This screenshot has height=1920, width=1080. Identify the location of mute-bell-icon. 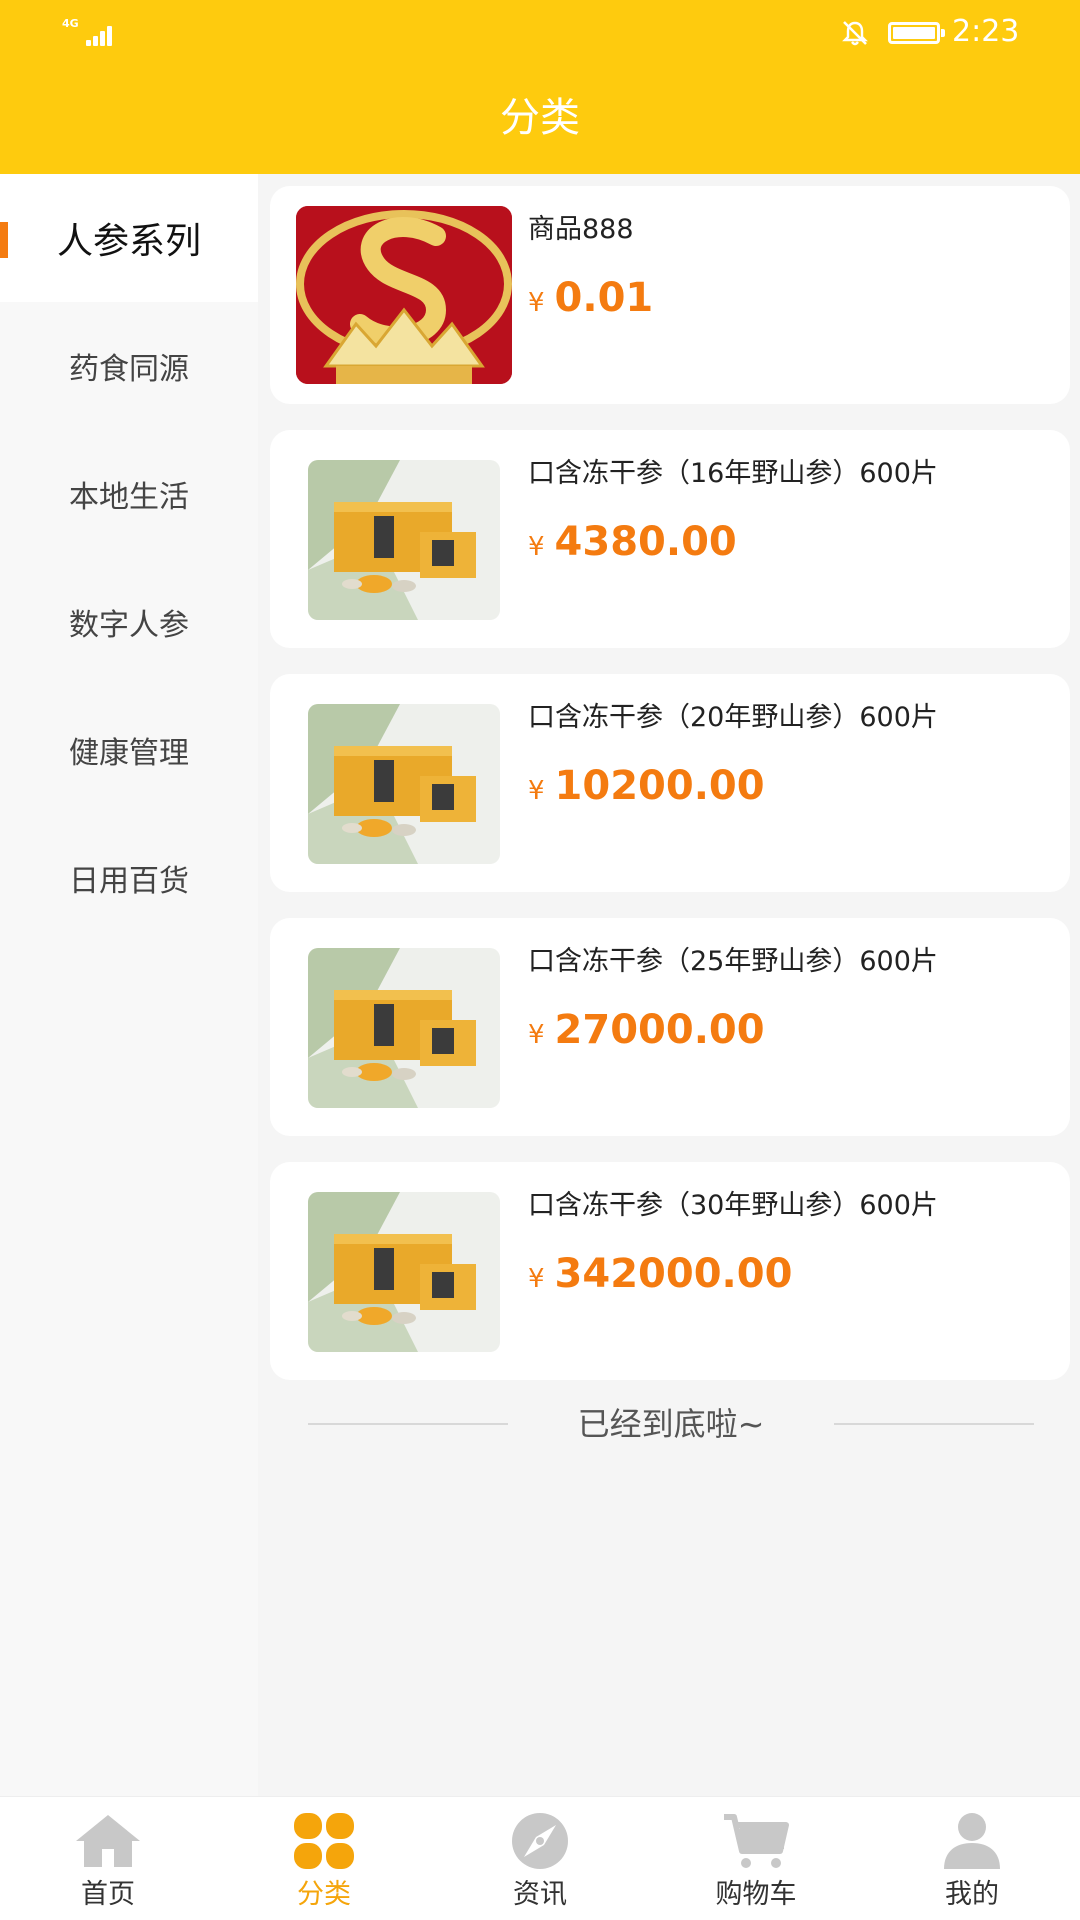
(855, 33).